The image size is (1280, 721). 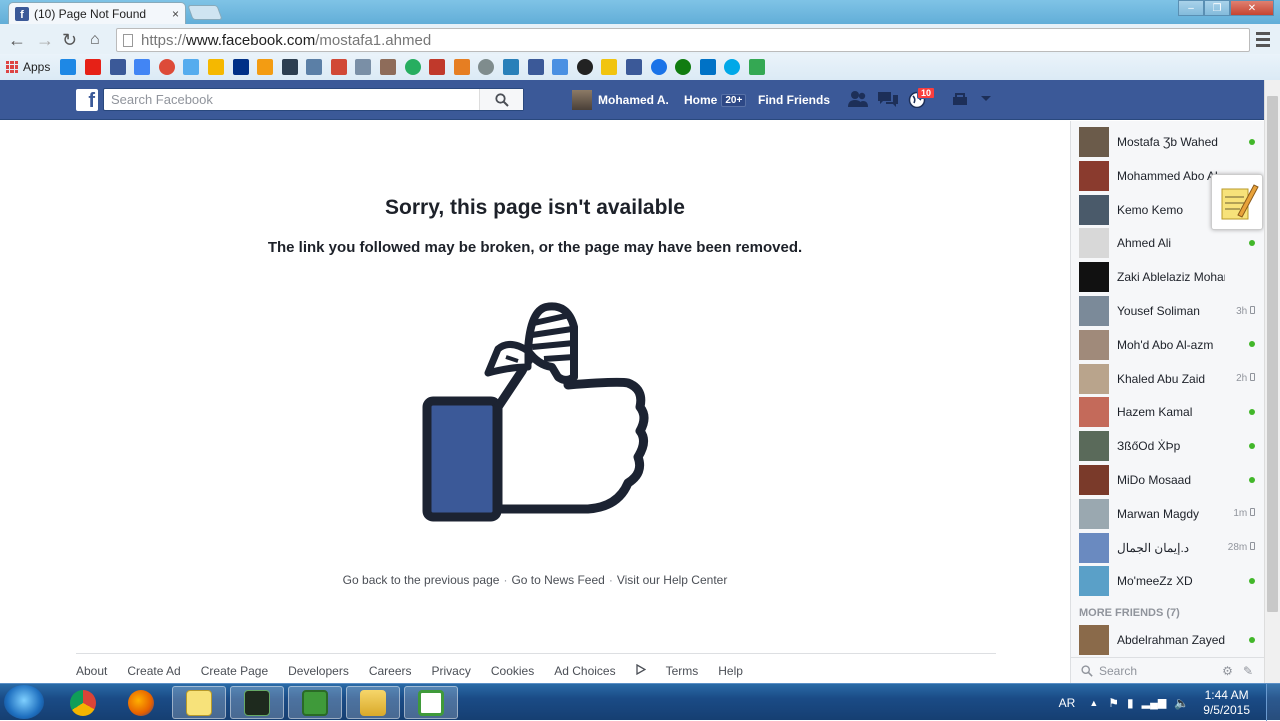 What do you see at coordinates (1168, 640) in the screenshot?
I see `chat-contact-row: Abdelrahman Zayed` at bounding box center [1168, 640].